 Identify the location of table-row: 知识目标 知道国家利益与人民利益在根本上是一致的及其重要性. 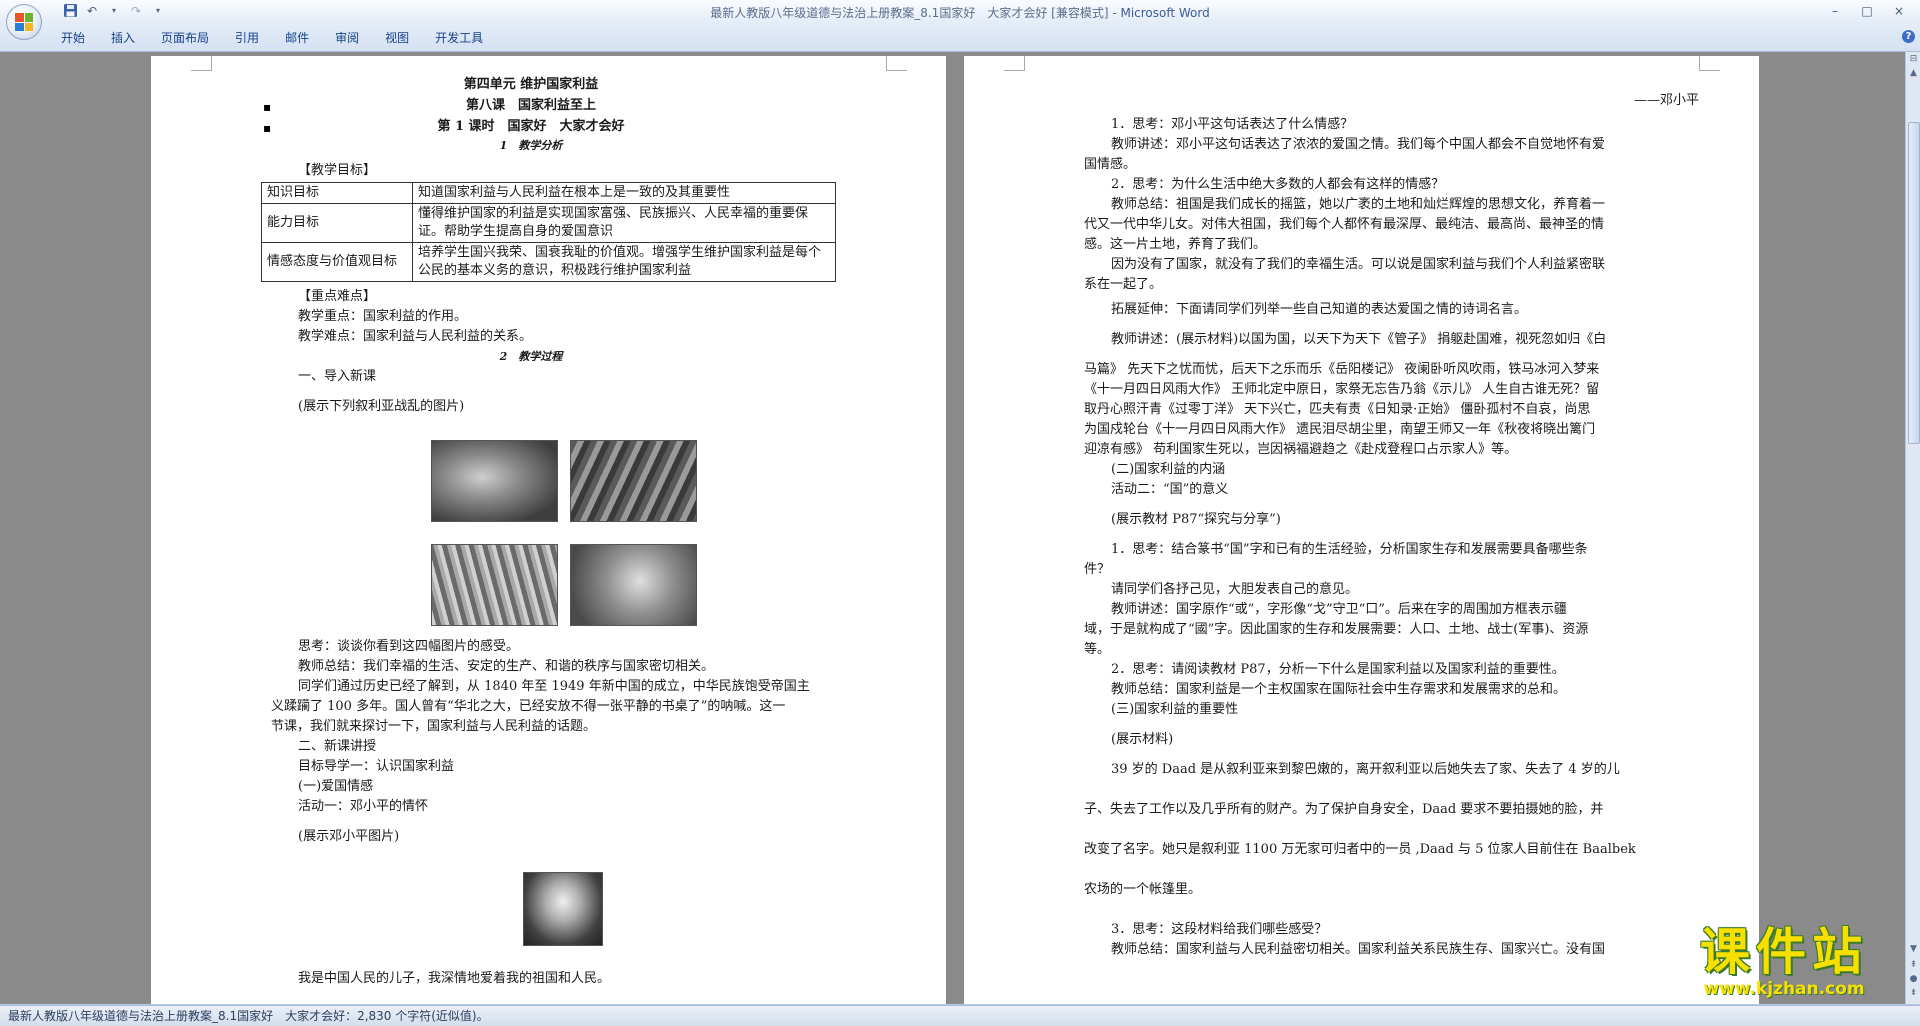
(548, 193).